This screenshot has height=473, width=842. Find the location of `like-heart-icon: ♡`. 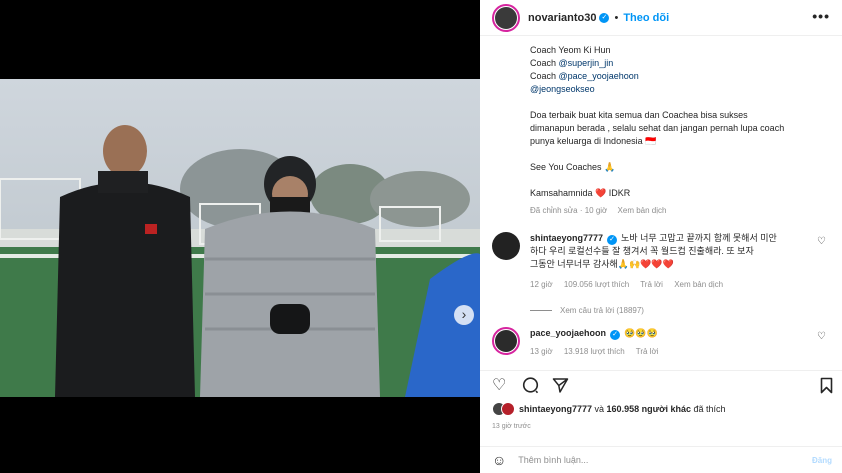

like-heart-icon: ♡ is located at coordinates (499, 385).